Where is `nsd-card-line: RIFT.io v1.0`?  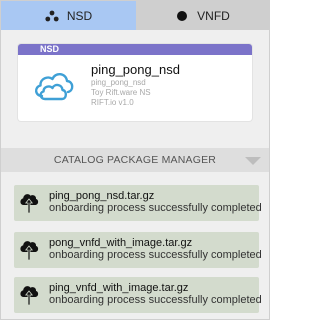
nsd-card-line: RIFT.io v1.0 is located at coordinates (112, 102).